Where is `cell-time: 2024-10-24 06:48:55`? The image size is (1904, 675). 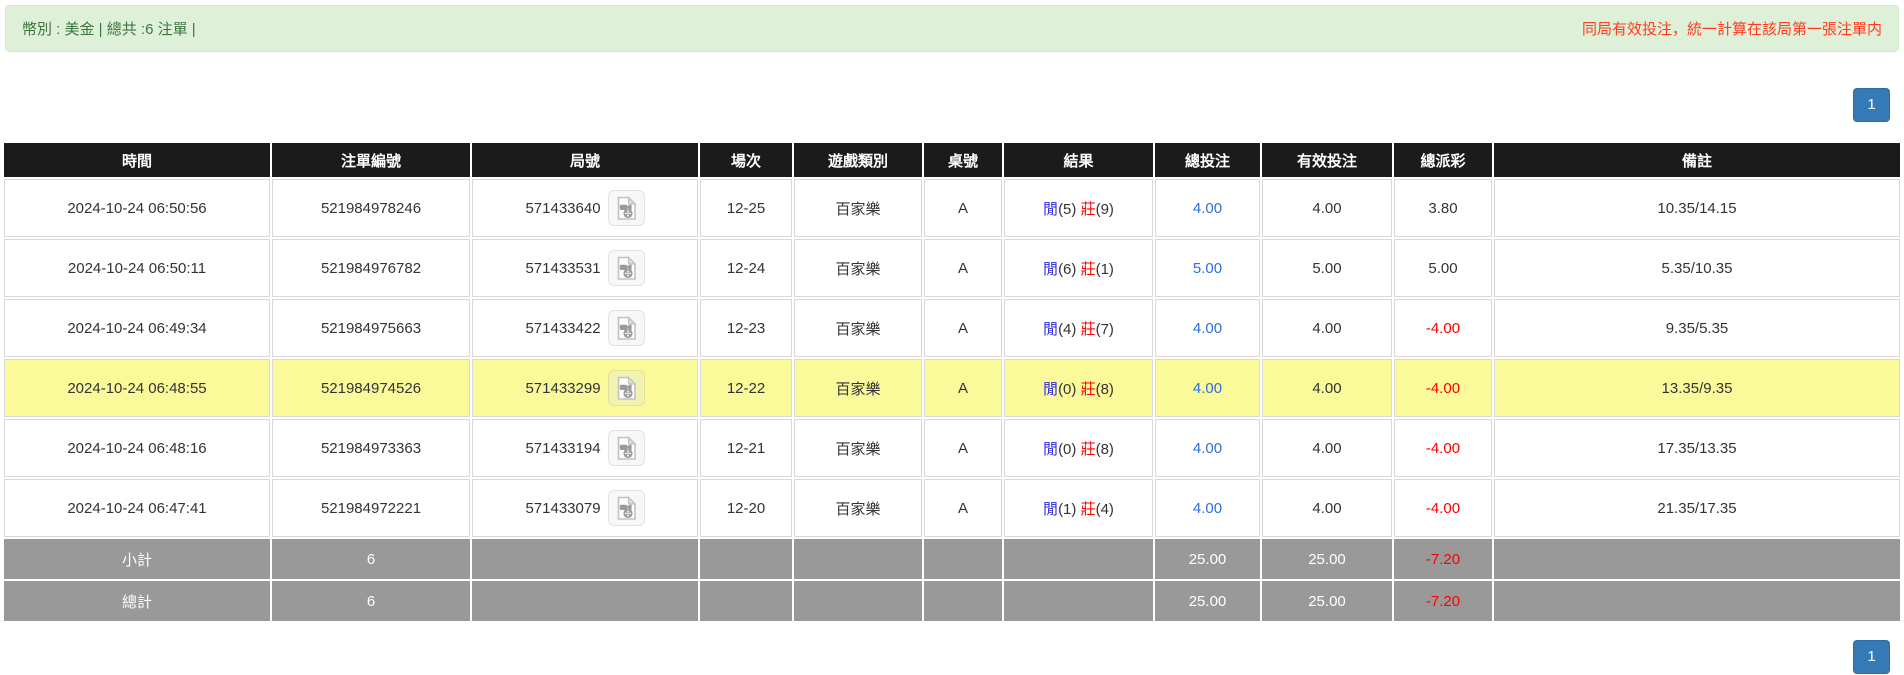
cell-time: 2024-10-24 06:48:55 is located at coordinates (137, 388).